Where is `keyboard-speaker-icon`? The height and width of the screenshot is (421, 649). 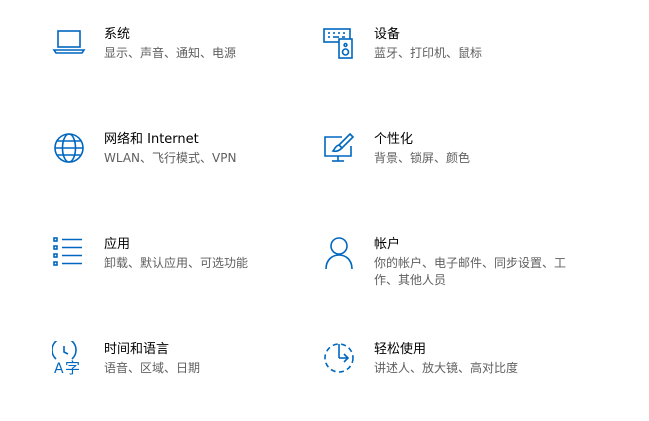
keyboard-speaker-icon is located at coordinates (339, 43).